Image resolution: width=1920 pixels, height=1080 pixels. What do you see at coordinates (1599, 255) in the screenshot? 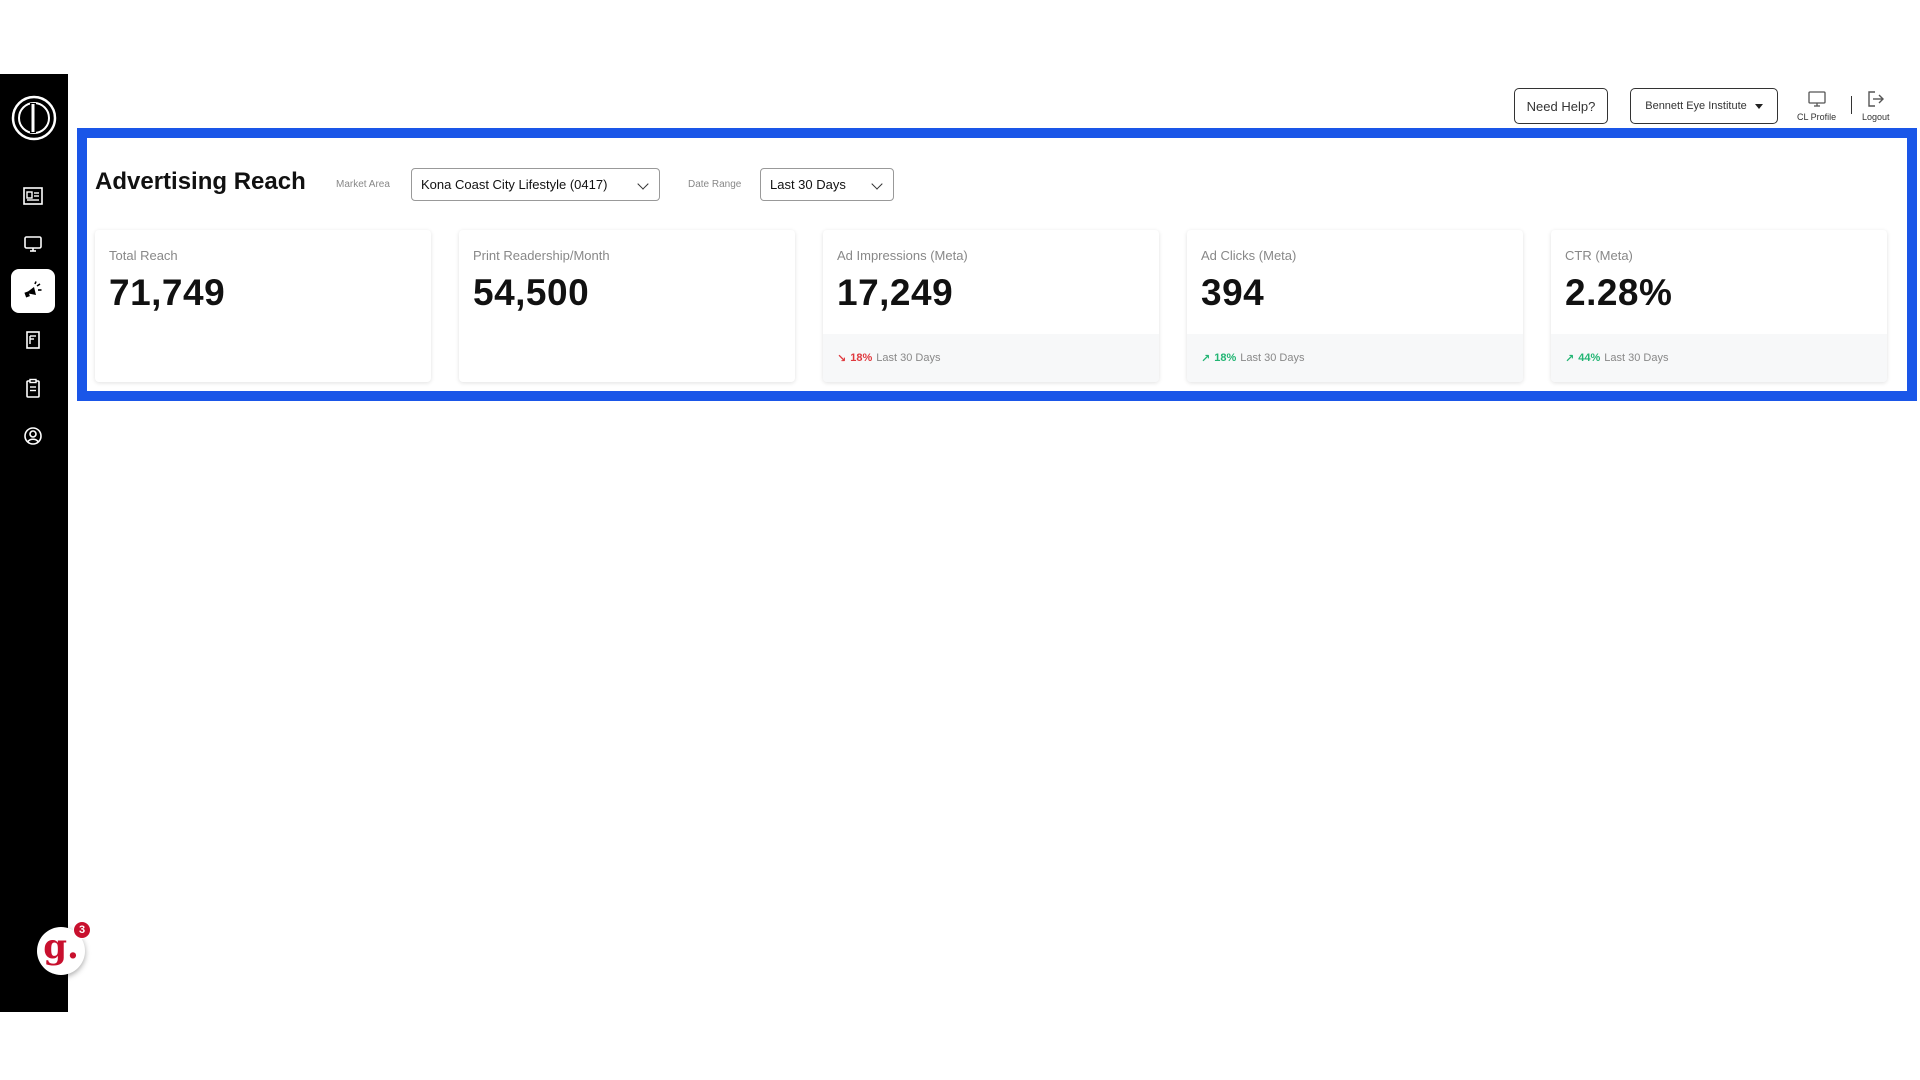
I see `stat-label: CTR (Meta)` at bounding box center [1599, 255].